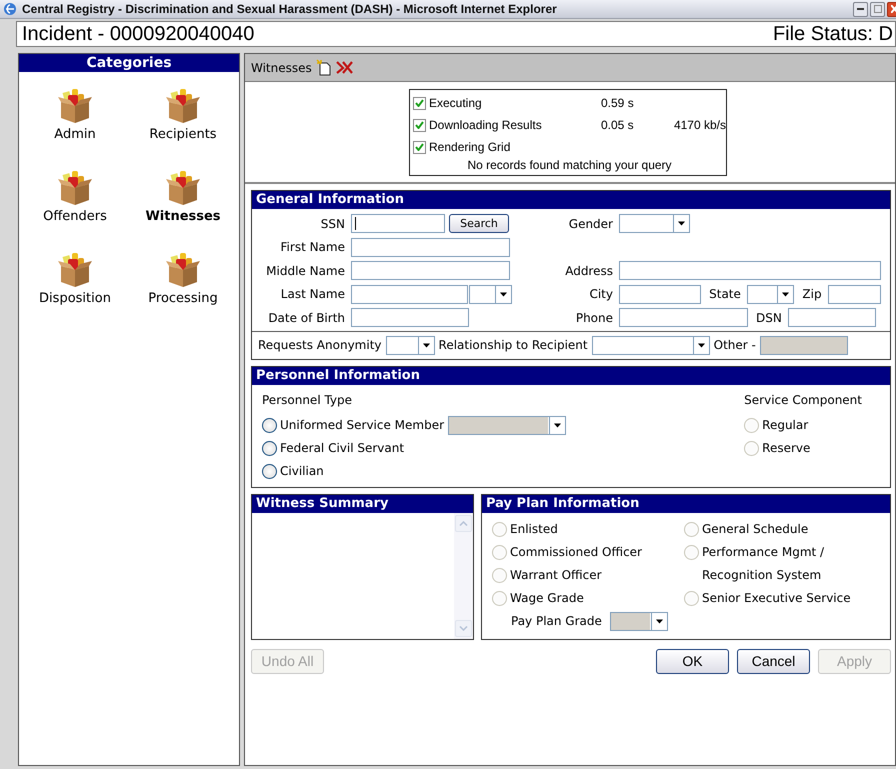  What do you see at coordinates (686, 503) in the screenshot?
I see `section-header: Pay Plan Information` at bounding box center [686, 503].